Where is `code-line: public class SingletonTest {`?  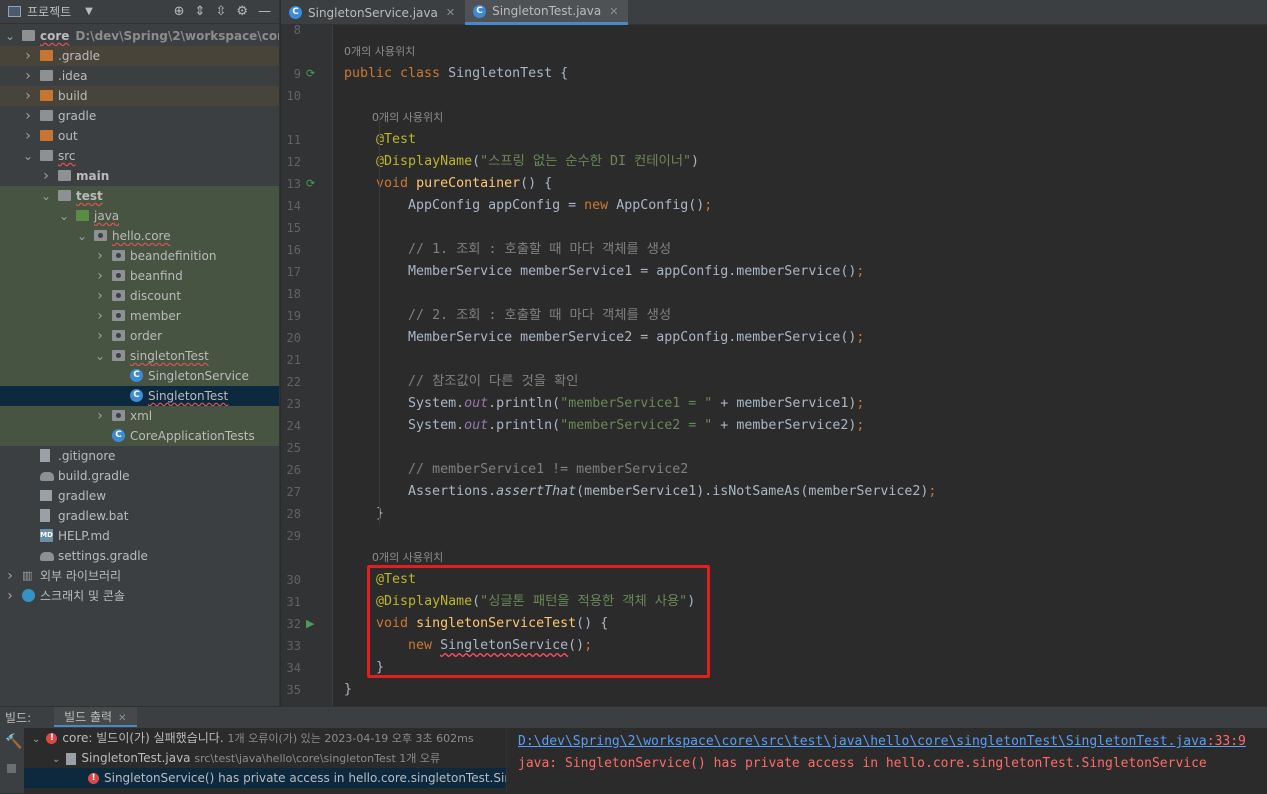
code-line: public class SingletonTest { is located at coordinates (456, 74).